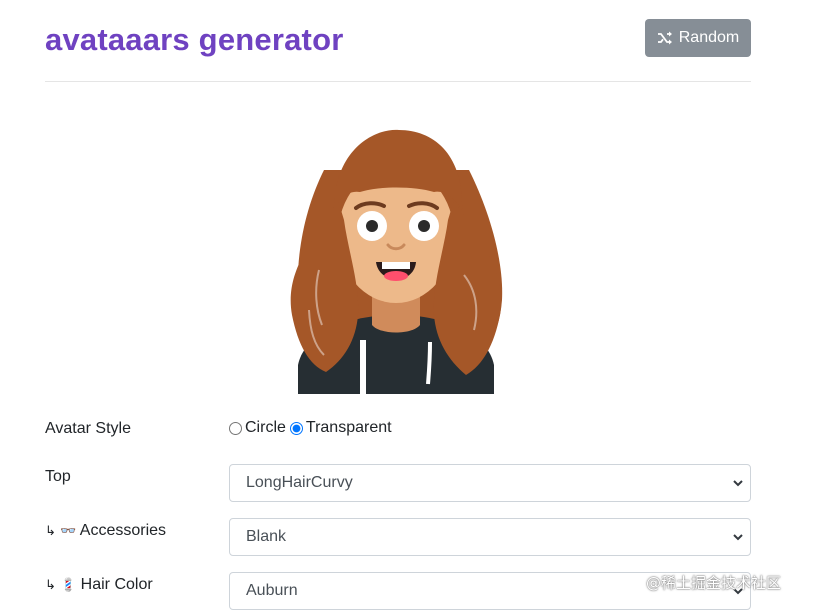  I want to click on avatar-style-radio-group: Circle Transparent, so click(312, 428).